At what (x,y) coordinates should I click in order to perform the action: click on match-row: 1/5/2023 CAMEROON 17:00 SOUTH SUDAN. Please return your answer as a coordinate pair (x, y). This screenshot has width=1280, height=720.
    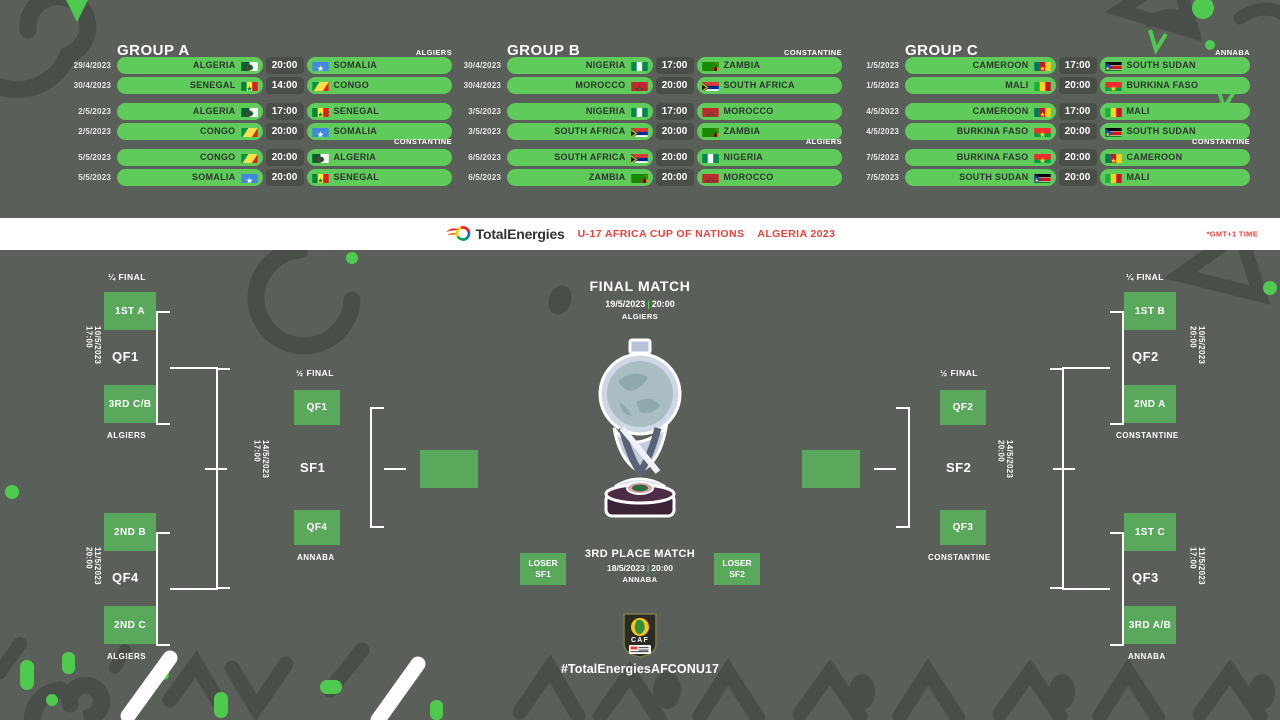
    Looking at the image, I should click on (1050, 65).